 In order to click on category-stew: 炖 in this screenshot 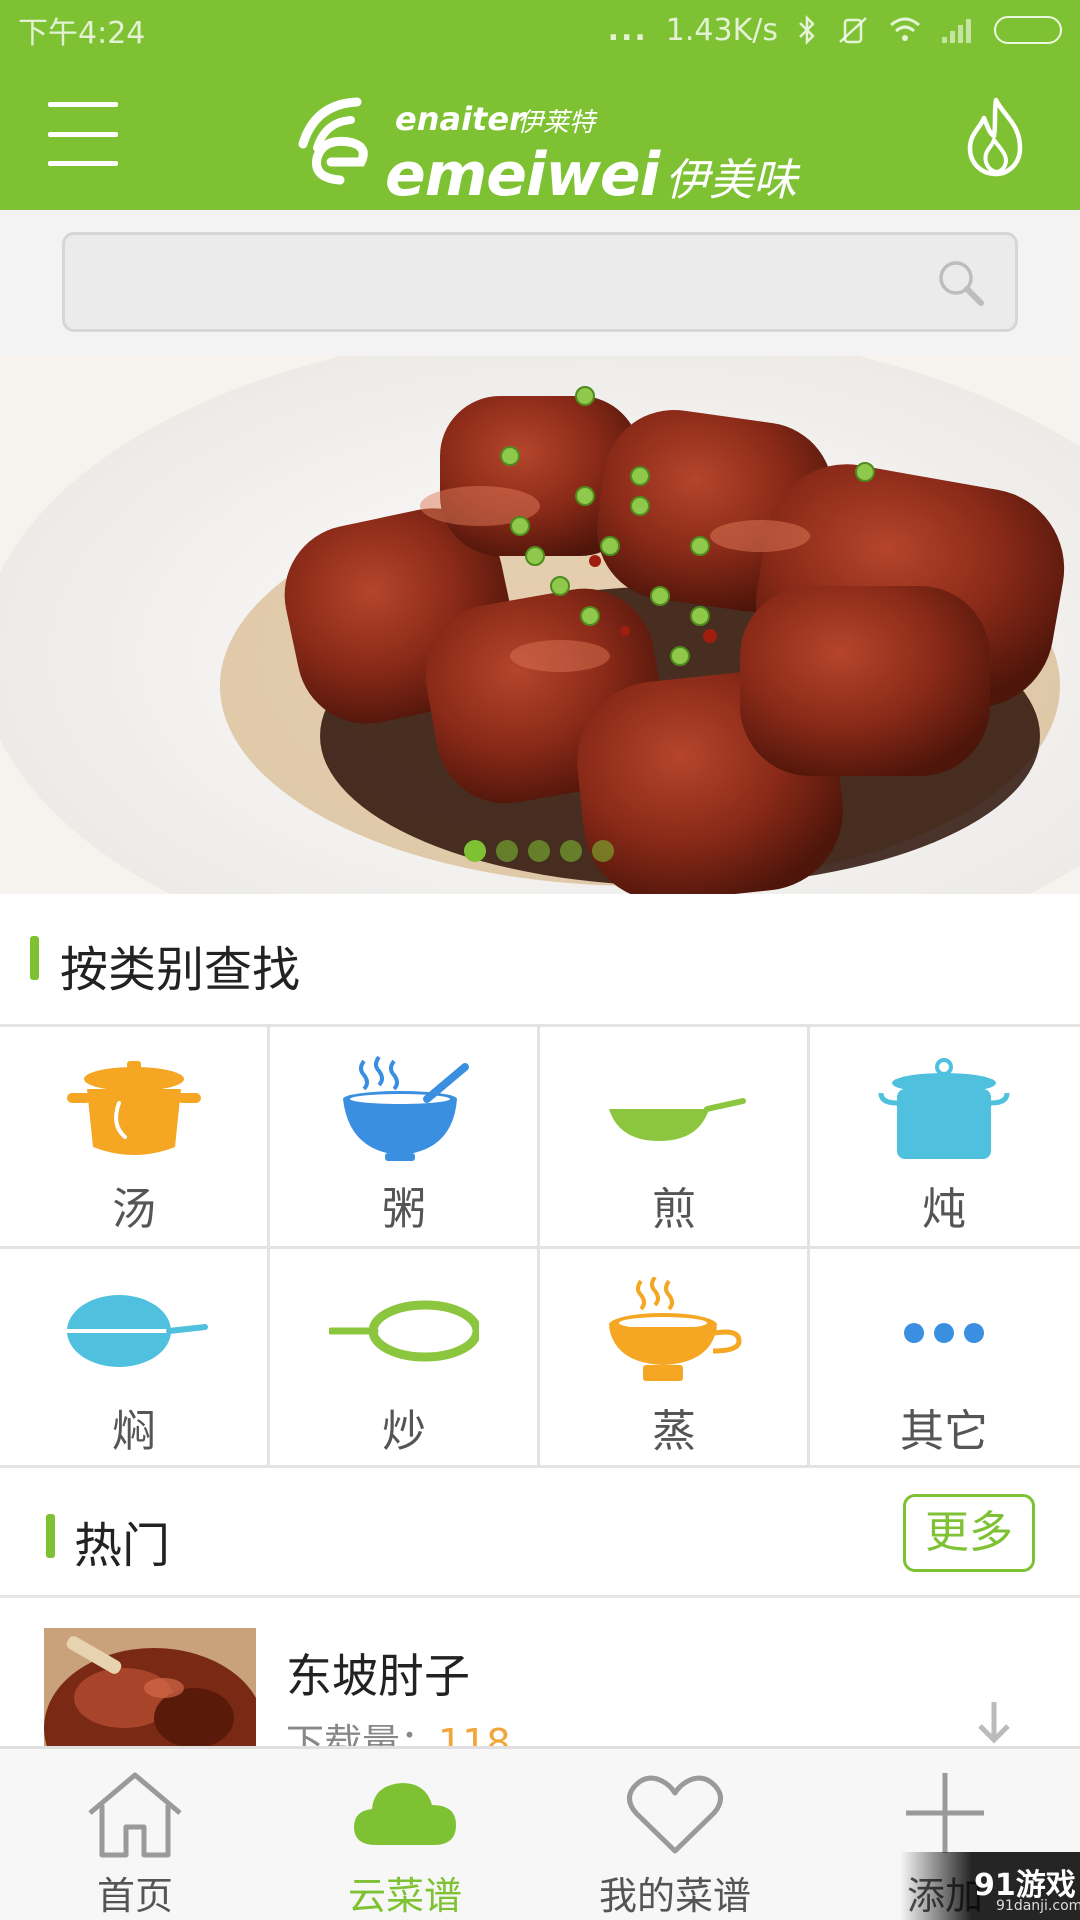, I will do `click(944, 1136)`.